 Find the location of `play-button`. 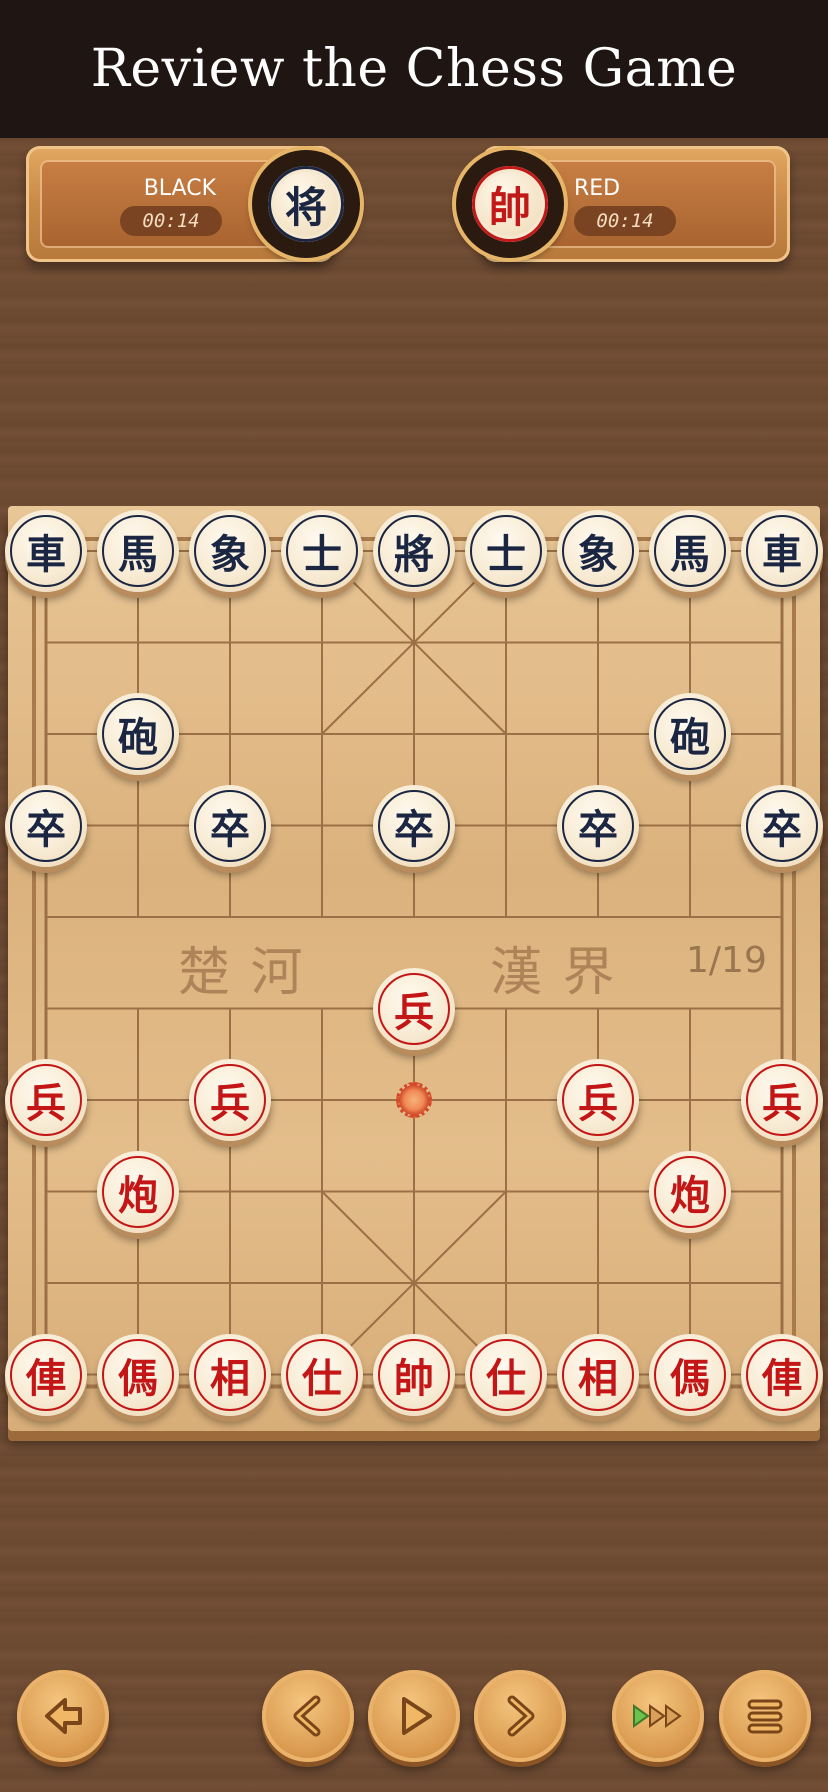

play-button is located at coordinates (414, 1716).